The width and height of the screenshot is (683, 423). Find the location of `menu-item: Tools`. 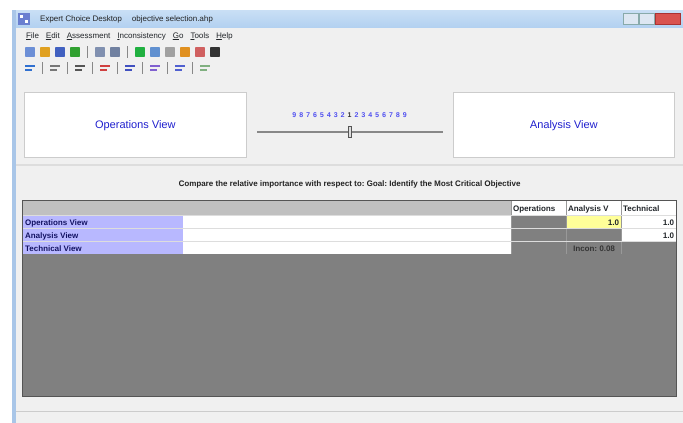

menu-item: Tools is located at coordinates (200, 36).